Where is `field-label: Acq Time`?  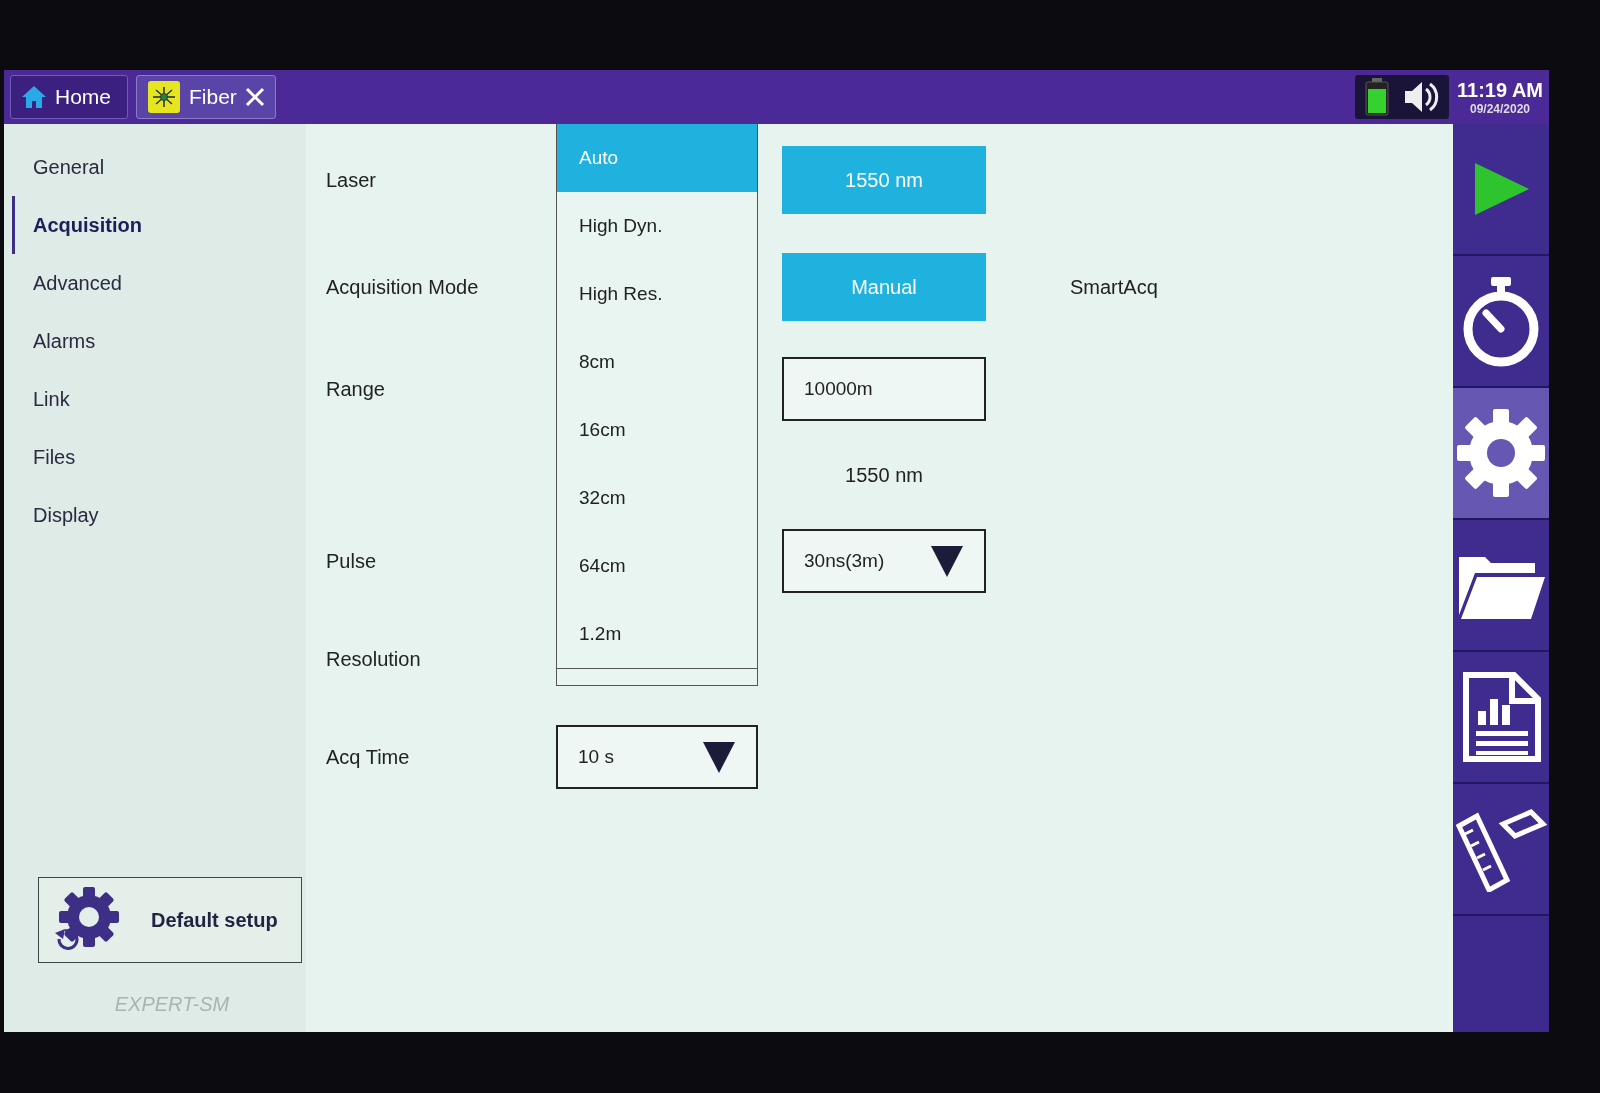
field-label: Acq Time is located at coordinates (367, 757).